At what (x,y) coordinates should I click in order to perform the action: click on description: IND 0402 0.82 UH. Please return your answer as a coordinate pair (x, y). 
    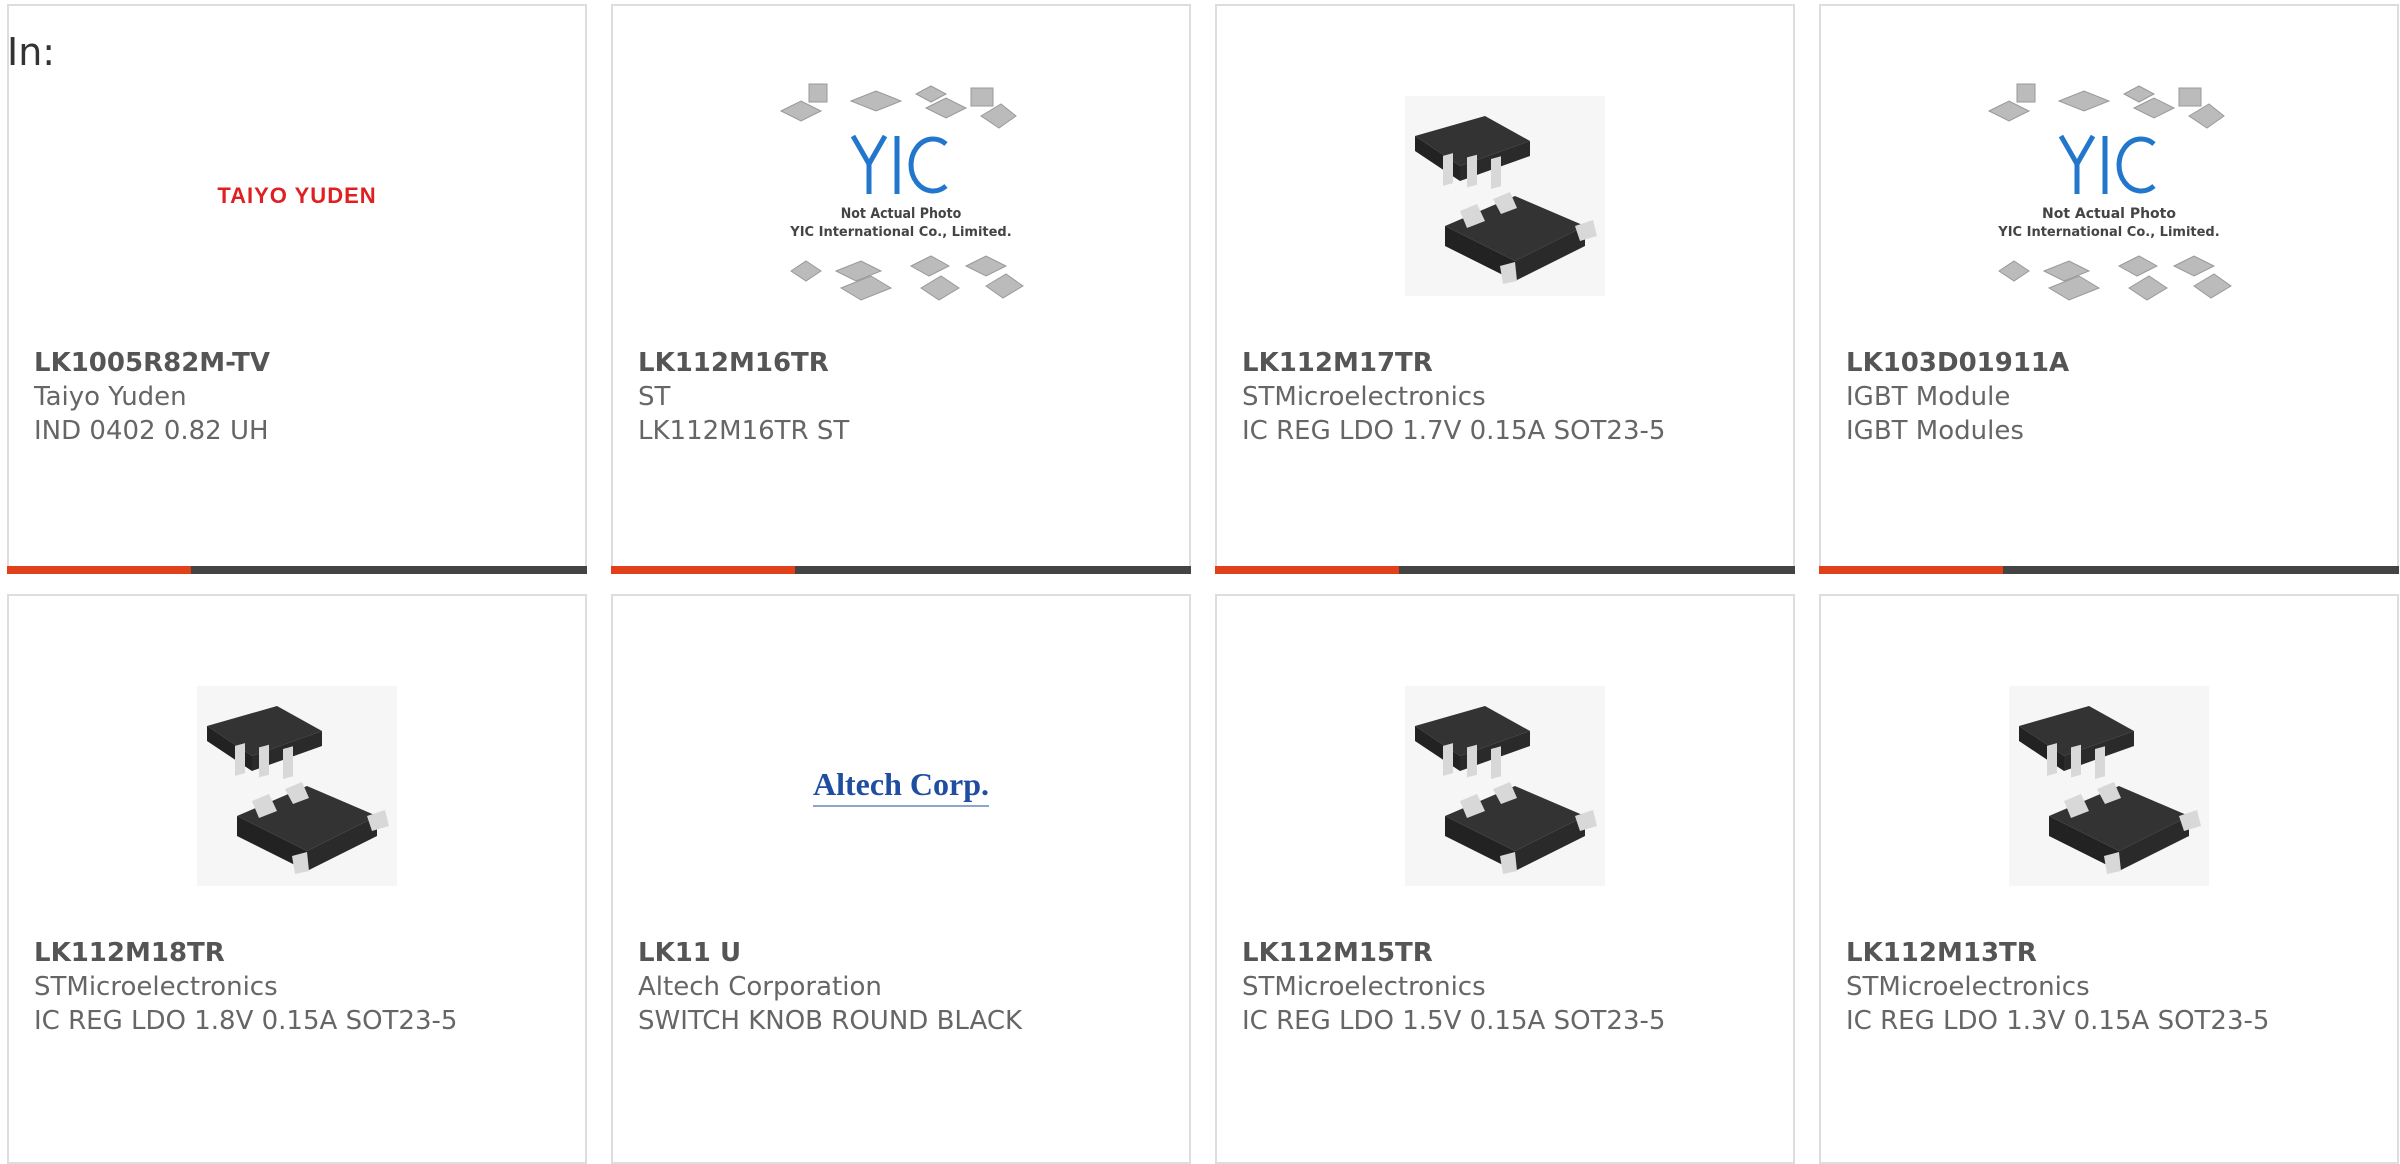
    Looking at the image, I should click on (151, 431).